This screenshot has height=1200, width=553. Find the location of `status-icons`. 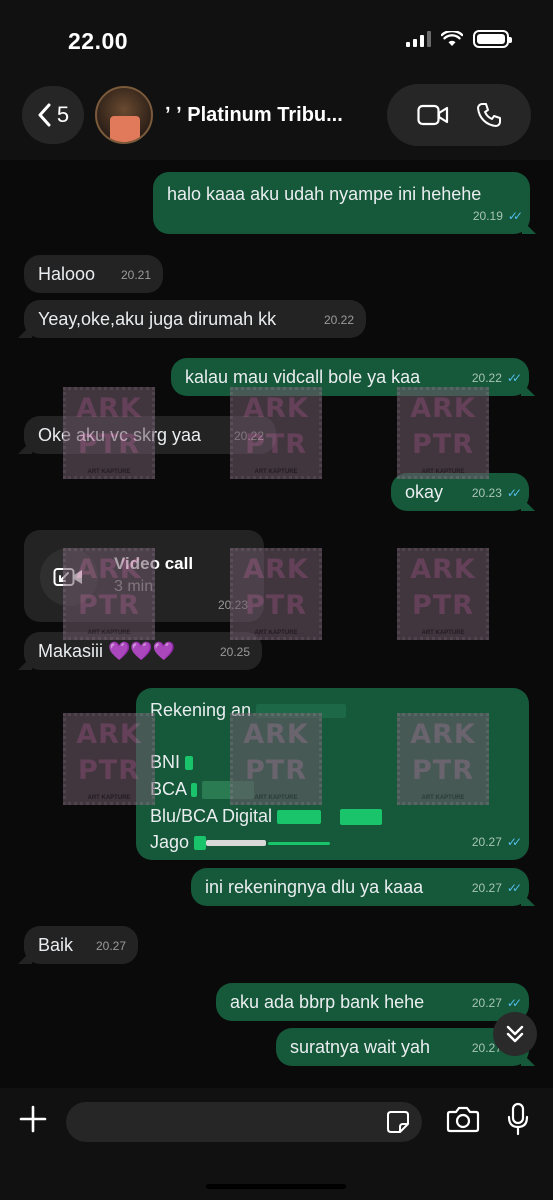

status-icons is located at coordinates (459, 39).